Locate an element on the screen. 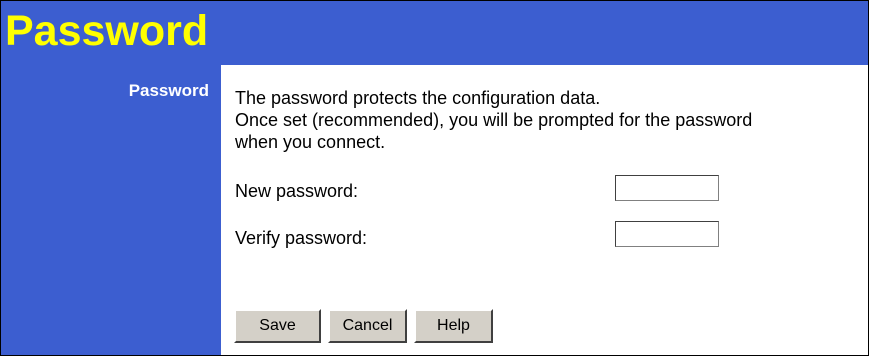 The image size is (869, 356). description-line: when you connect. is located at coordinates (310, 142).